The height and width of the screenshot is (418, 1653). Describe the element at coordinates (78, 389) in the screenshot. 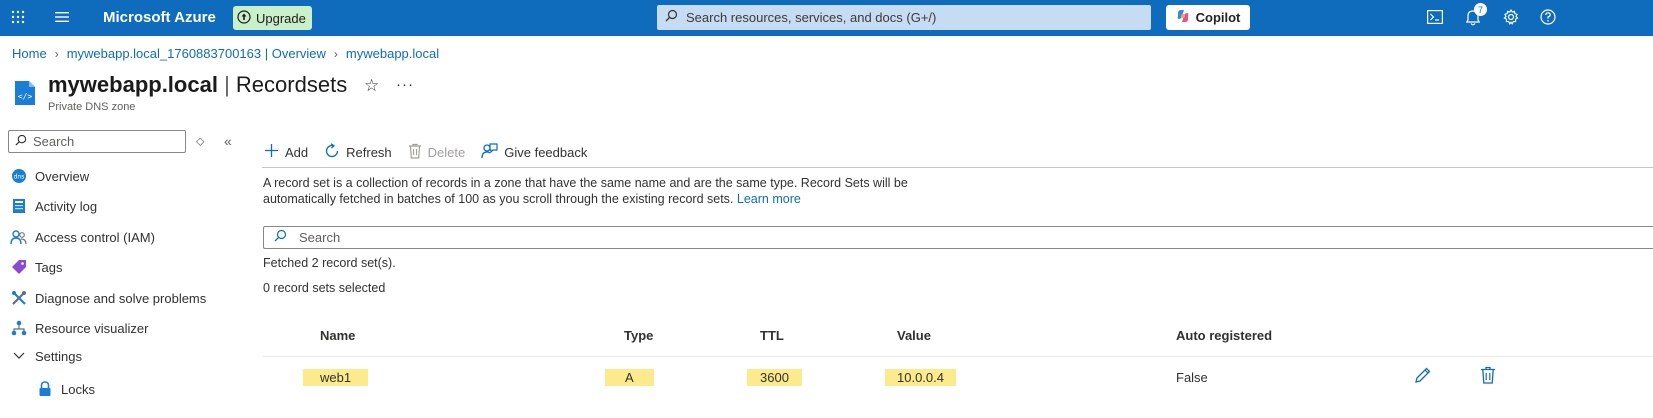

I see `sidebar-item-label: Locks` at that location.